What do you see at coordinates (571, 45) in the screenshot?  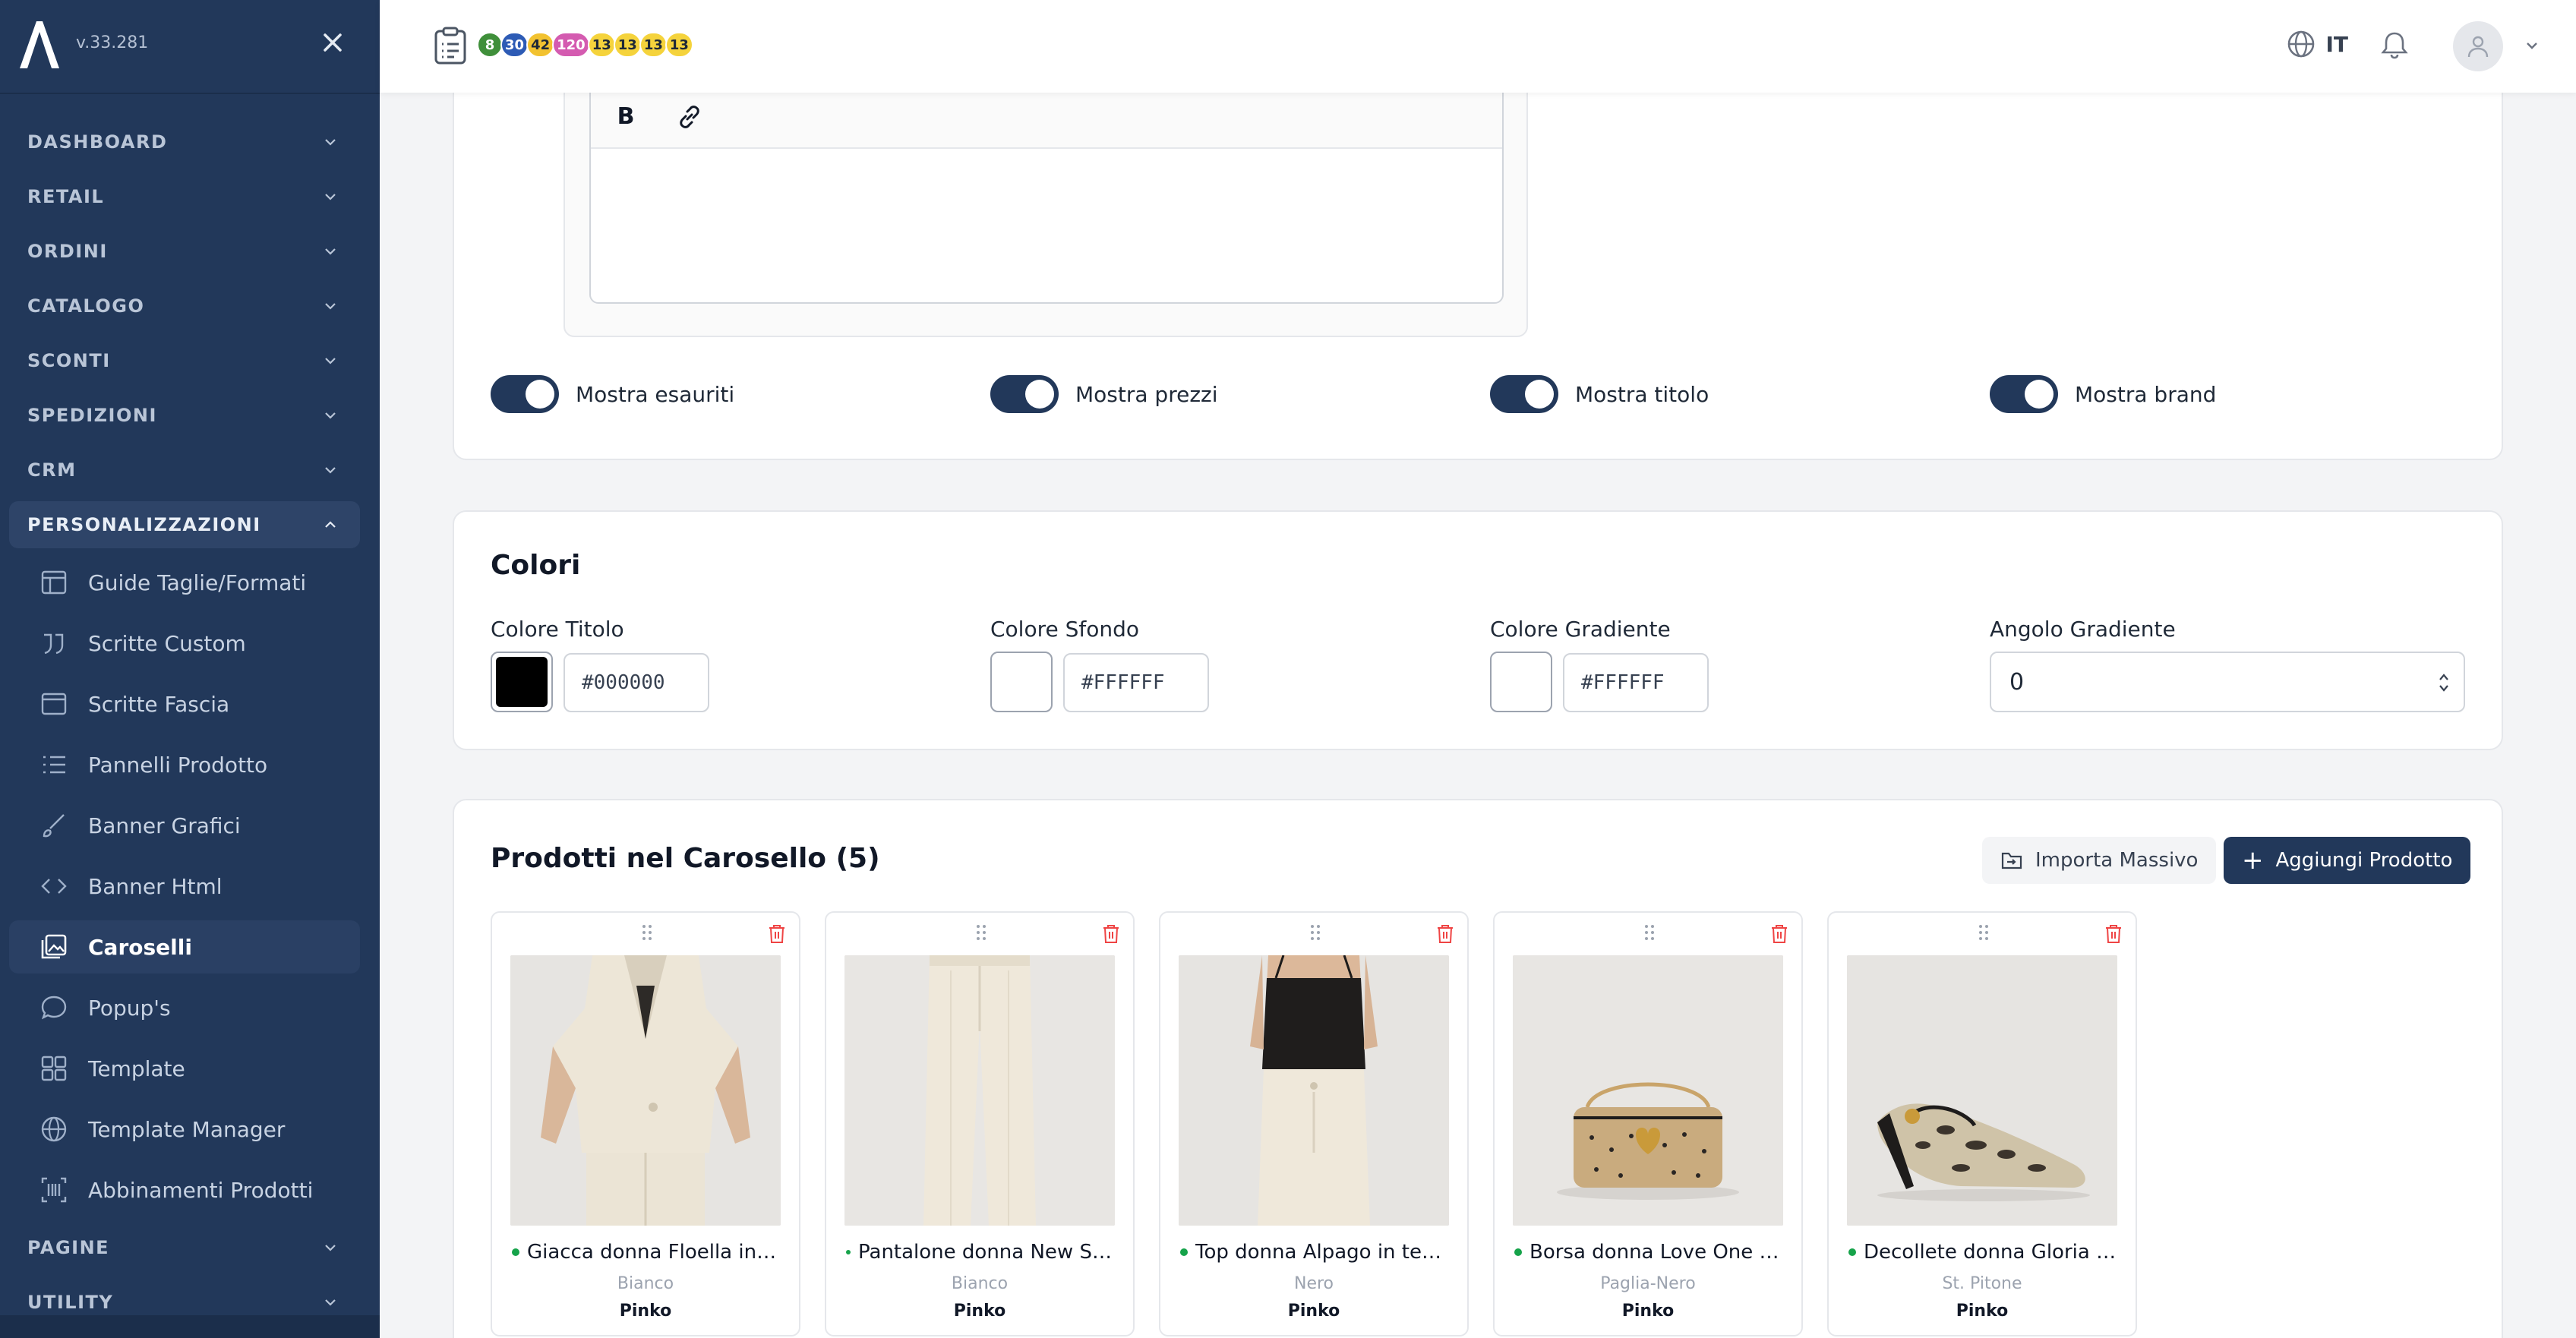 I see `count-badge: 120` at bounding box center [571, 45].